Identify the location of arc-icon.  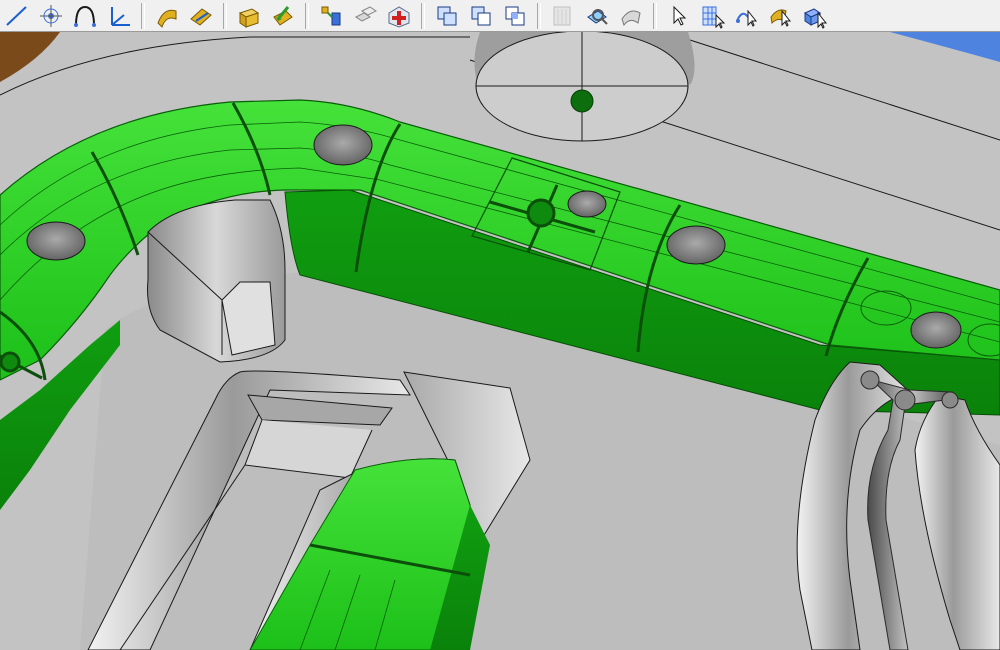
(85, 16).